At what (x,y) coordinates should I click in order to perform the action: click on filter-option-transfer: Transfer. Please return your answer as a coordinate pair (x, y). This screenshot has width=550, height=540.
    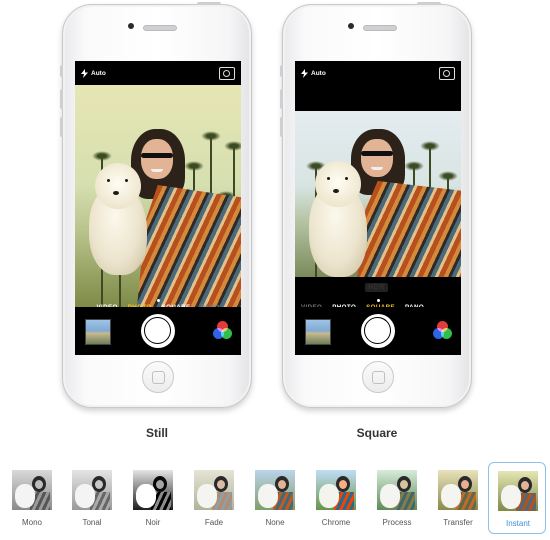
    Looking at the image, I should click on (458, 498).